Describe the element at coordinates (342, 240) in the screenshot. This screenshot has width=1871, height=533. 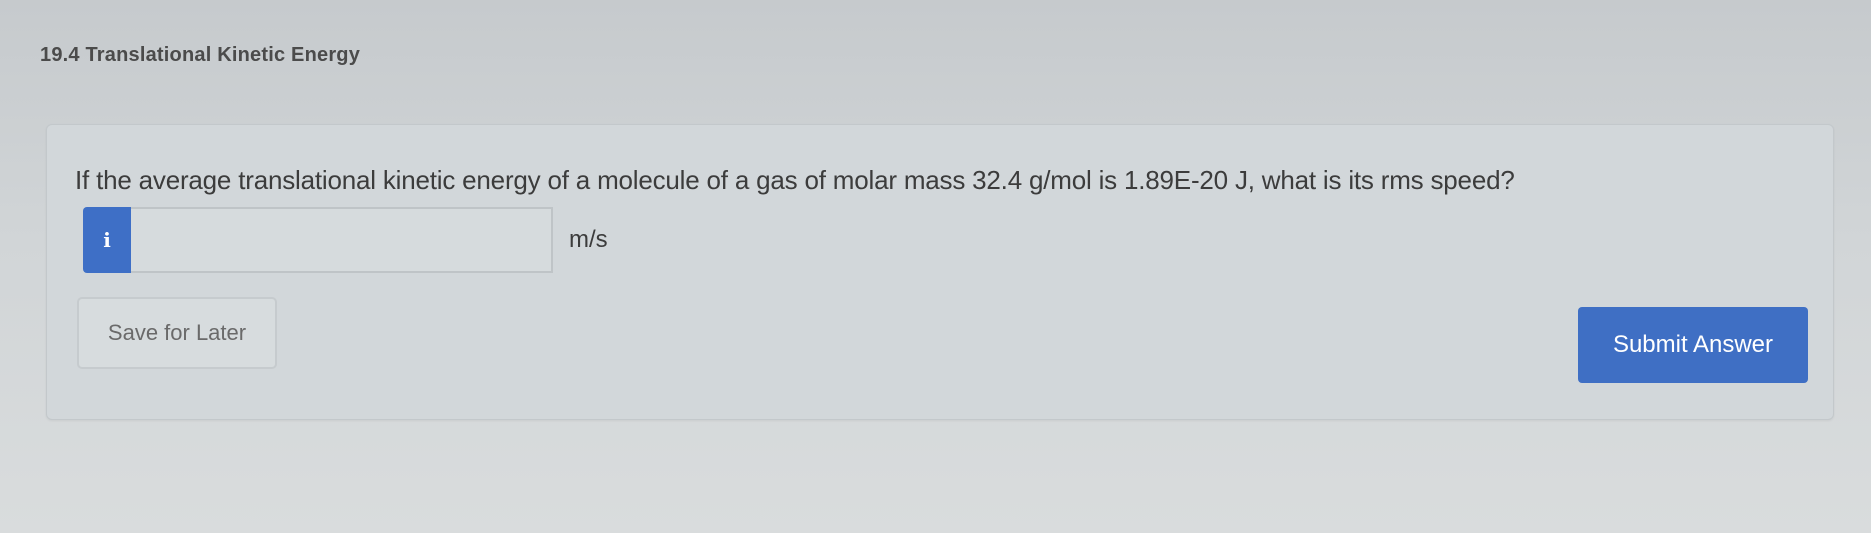
I see `answer-input` at that location.